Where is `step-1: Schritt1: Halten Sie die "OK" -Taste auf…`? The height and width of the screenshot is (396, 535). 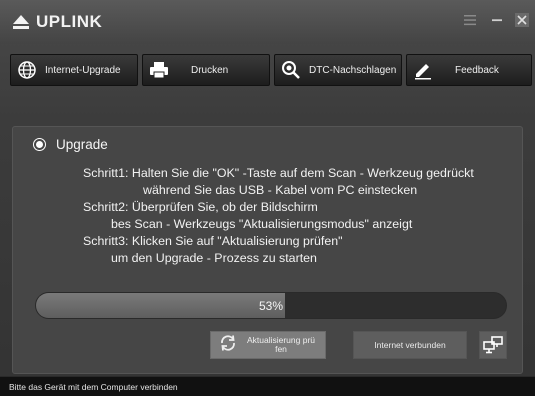
step-1: Schritt1: Halten Sie die "OK" -Taste auf… is located at coordinates (278, 173).